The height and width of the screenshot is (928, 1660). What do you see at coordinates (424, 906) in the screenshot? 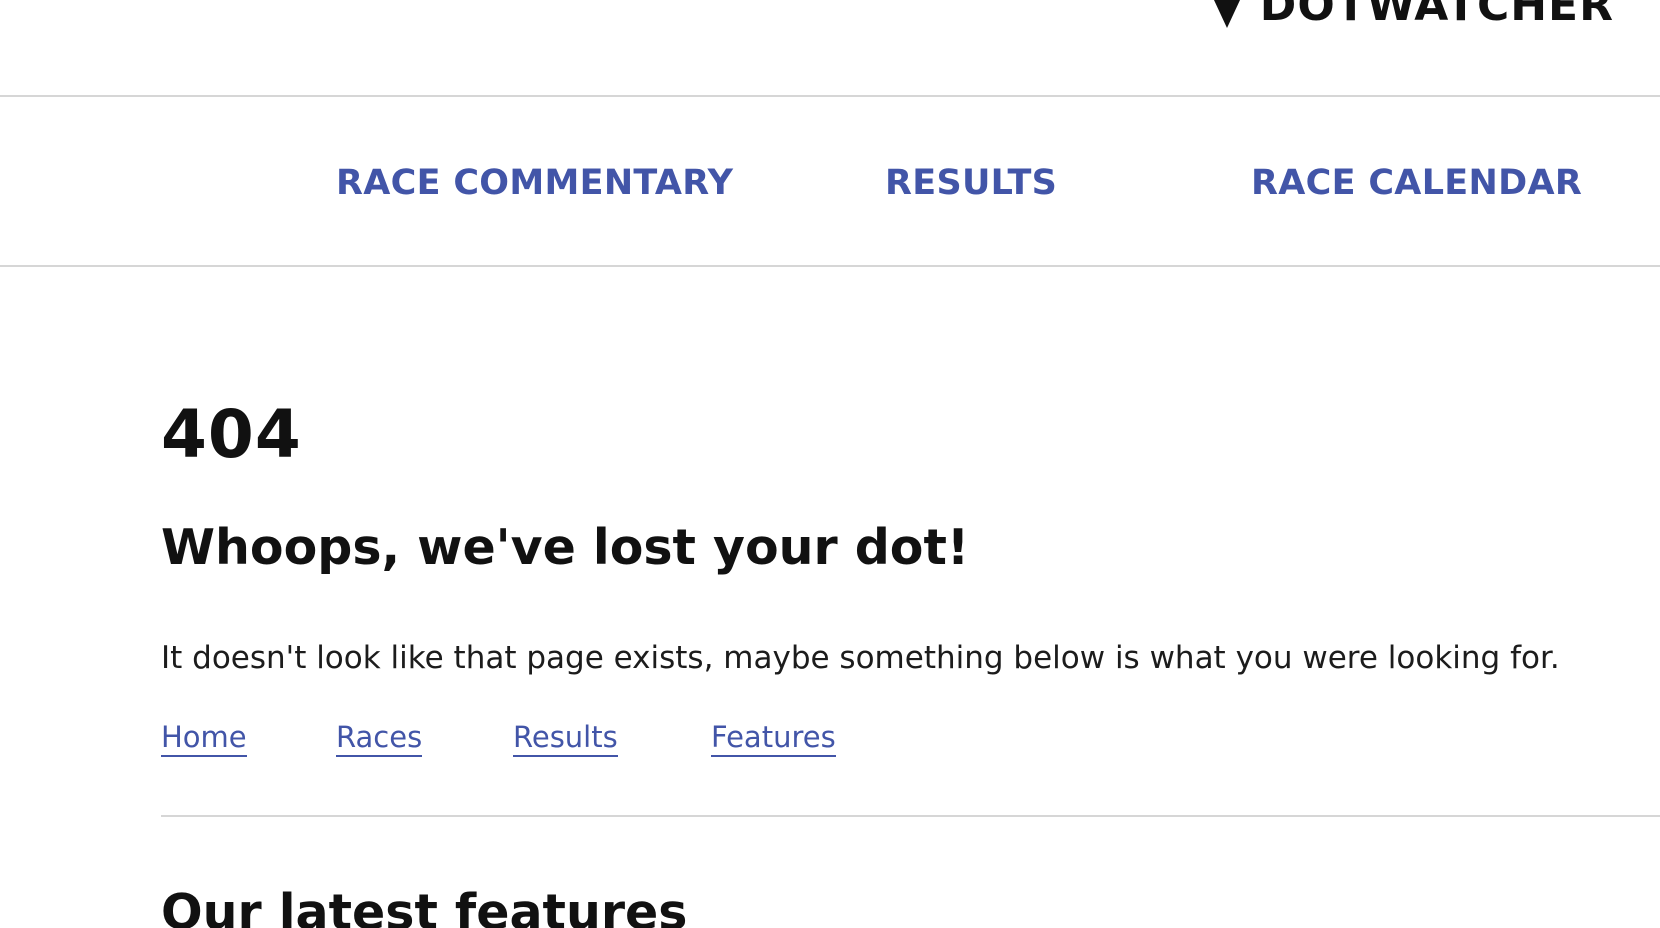
I see `latest-features-title: Our latest features` at bounding box center [424, 906].